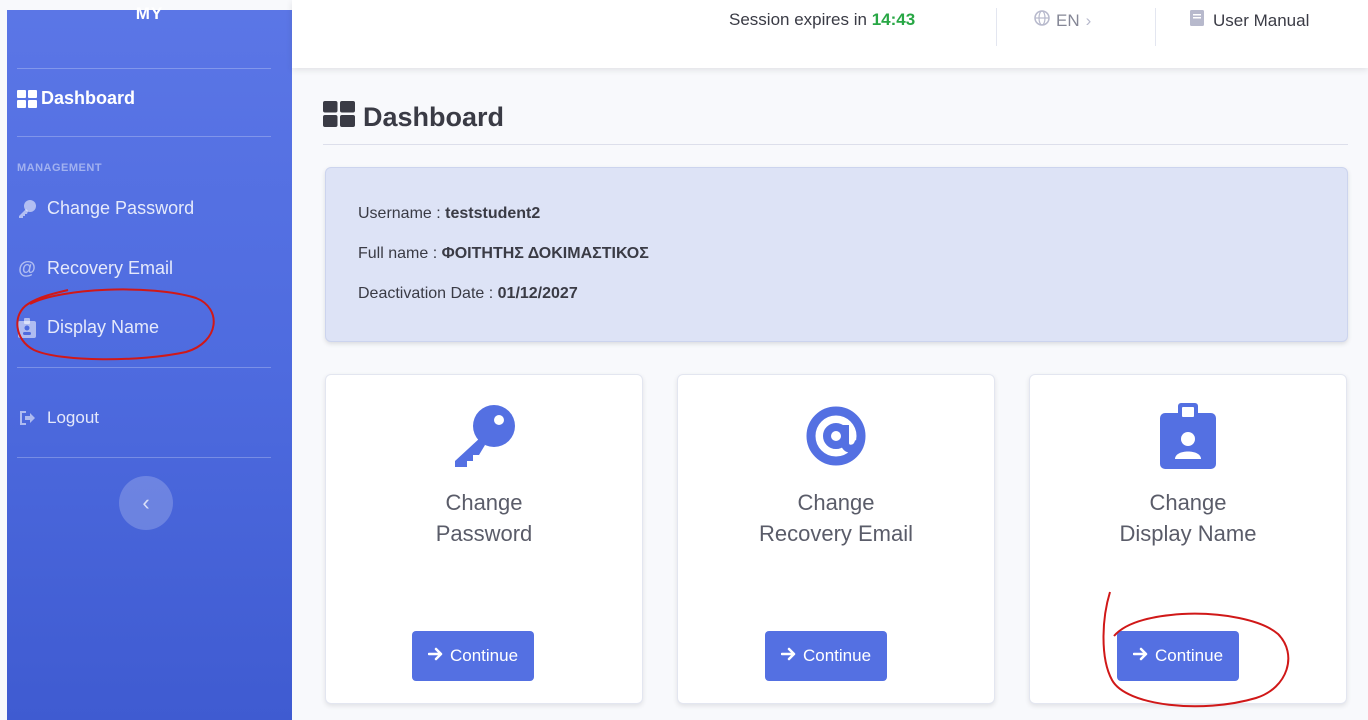  What do you see at coordinates (73, 417) in the screenshot?
I see `sidebar-item-label: Logout` at bounding box center [73, 417].